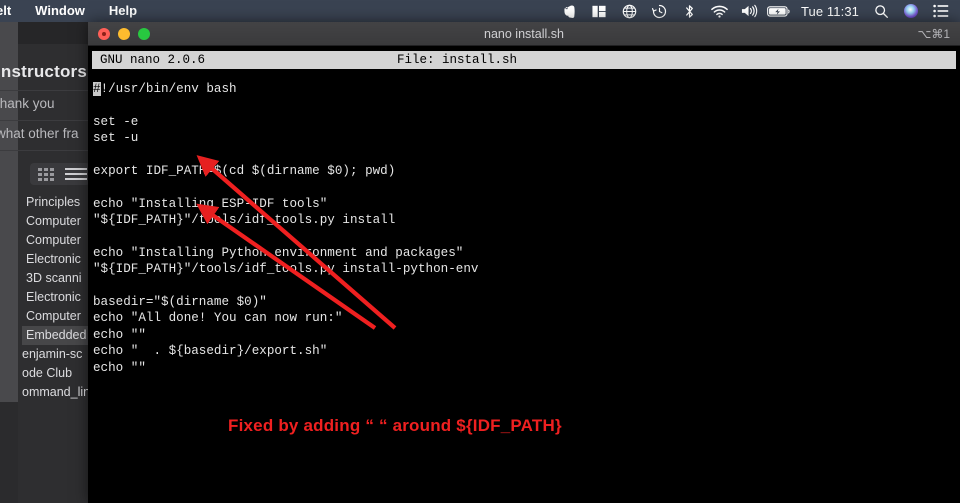 The image size is (960, 503). I want to click on background-heading: Instructors, so click(43, 71).